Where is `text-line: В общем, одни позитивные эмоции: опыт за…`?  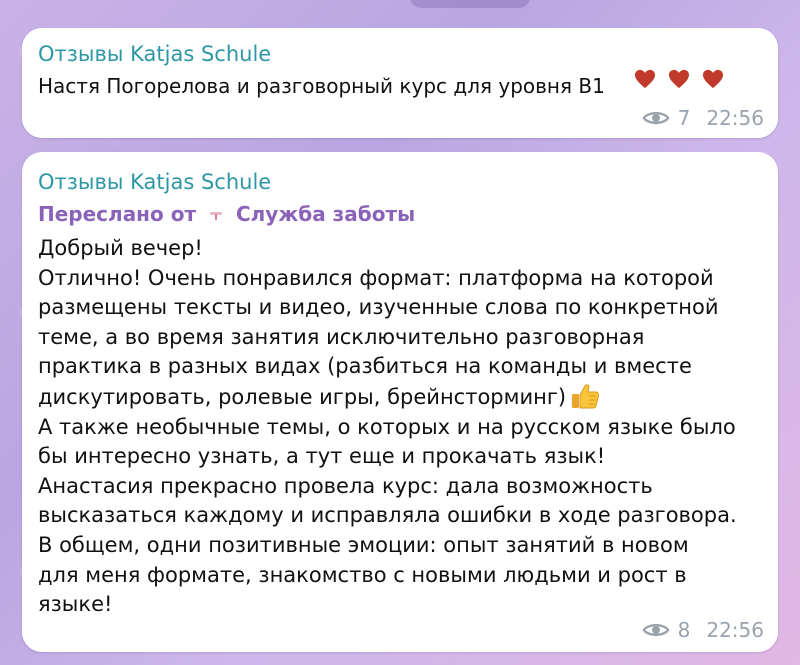 text-line: В общем, одни позитивные эмоции: опыт за… is located at coordinates (363, 544).